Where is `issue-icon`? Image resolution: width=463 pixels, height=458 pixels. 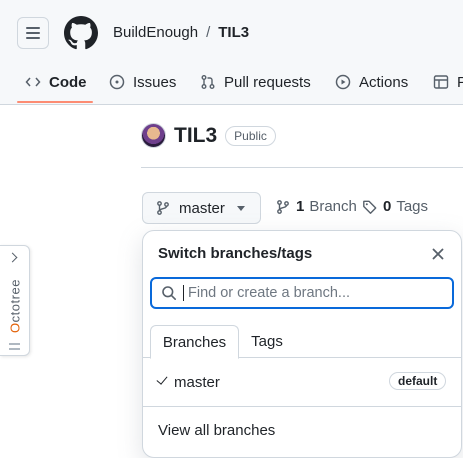
issue-icon is located at coordinates (117, 82).